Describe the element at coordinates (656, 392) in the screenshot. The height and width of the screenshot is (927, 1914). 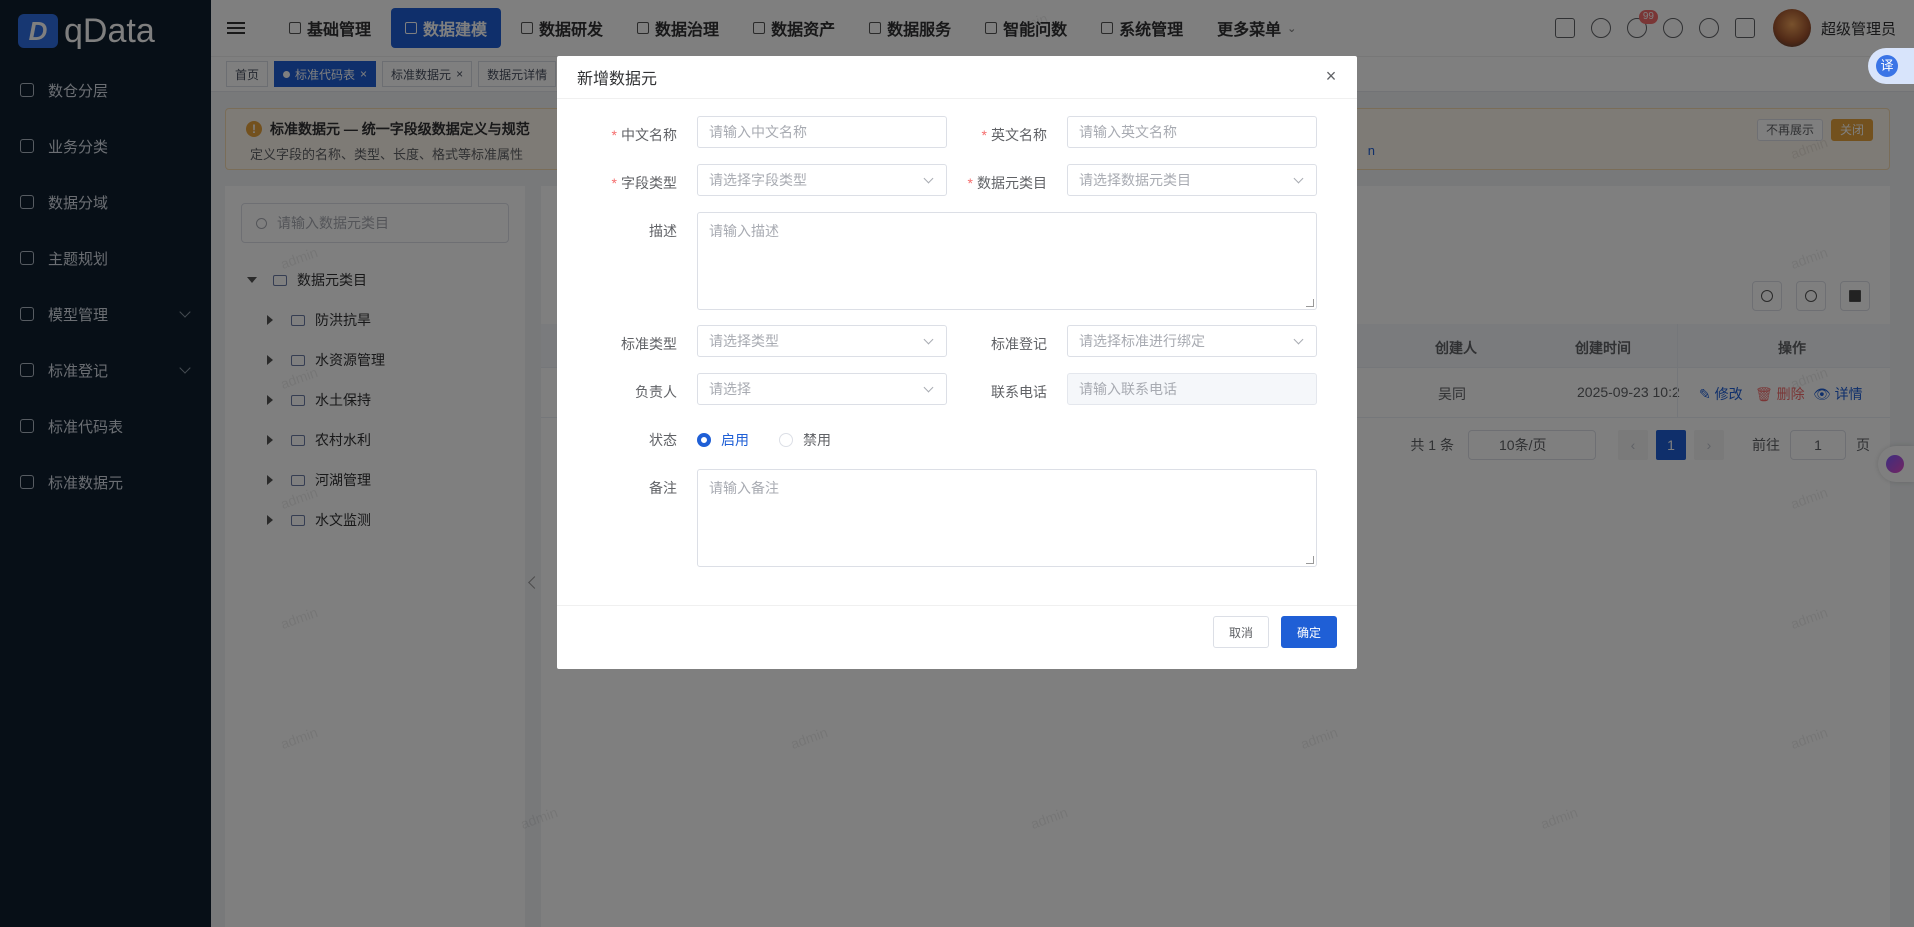
I see `owner-label: 负责人` at that location.